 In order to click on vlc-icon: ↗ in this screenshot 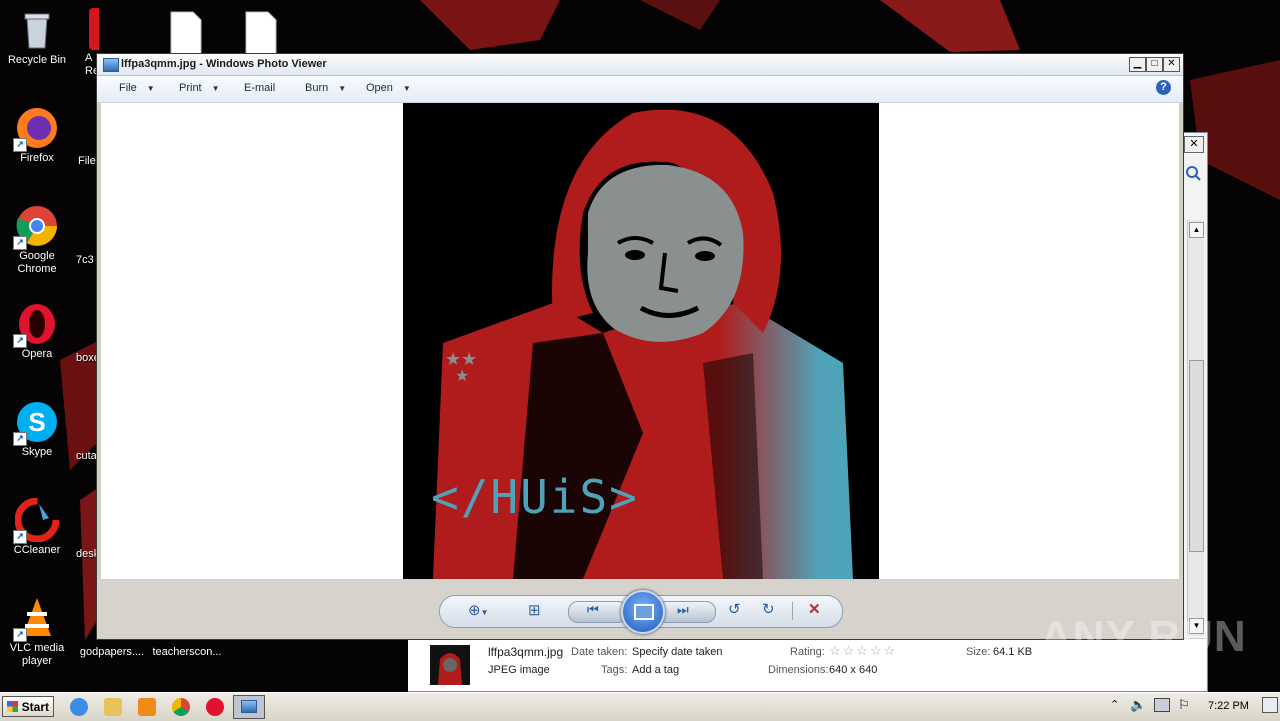, I will do `click(36, 619)`.